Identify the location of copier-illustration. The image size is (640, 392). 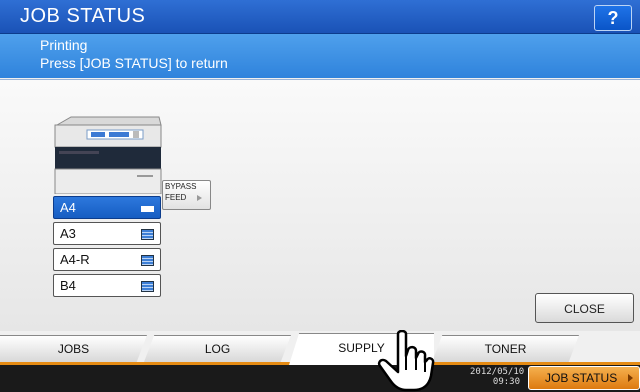
(108, 155).